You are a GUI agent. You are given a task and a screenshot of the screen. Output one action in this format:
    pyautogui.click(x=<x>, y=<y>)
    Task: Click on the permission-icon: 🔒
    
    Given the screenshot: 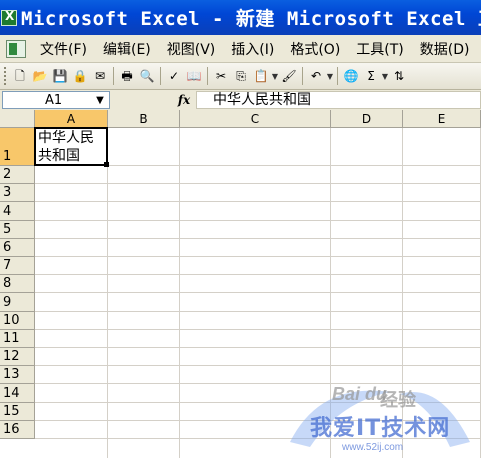 What is the action you would take?
    pyautogui.click(x=80, y=76)
    